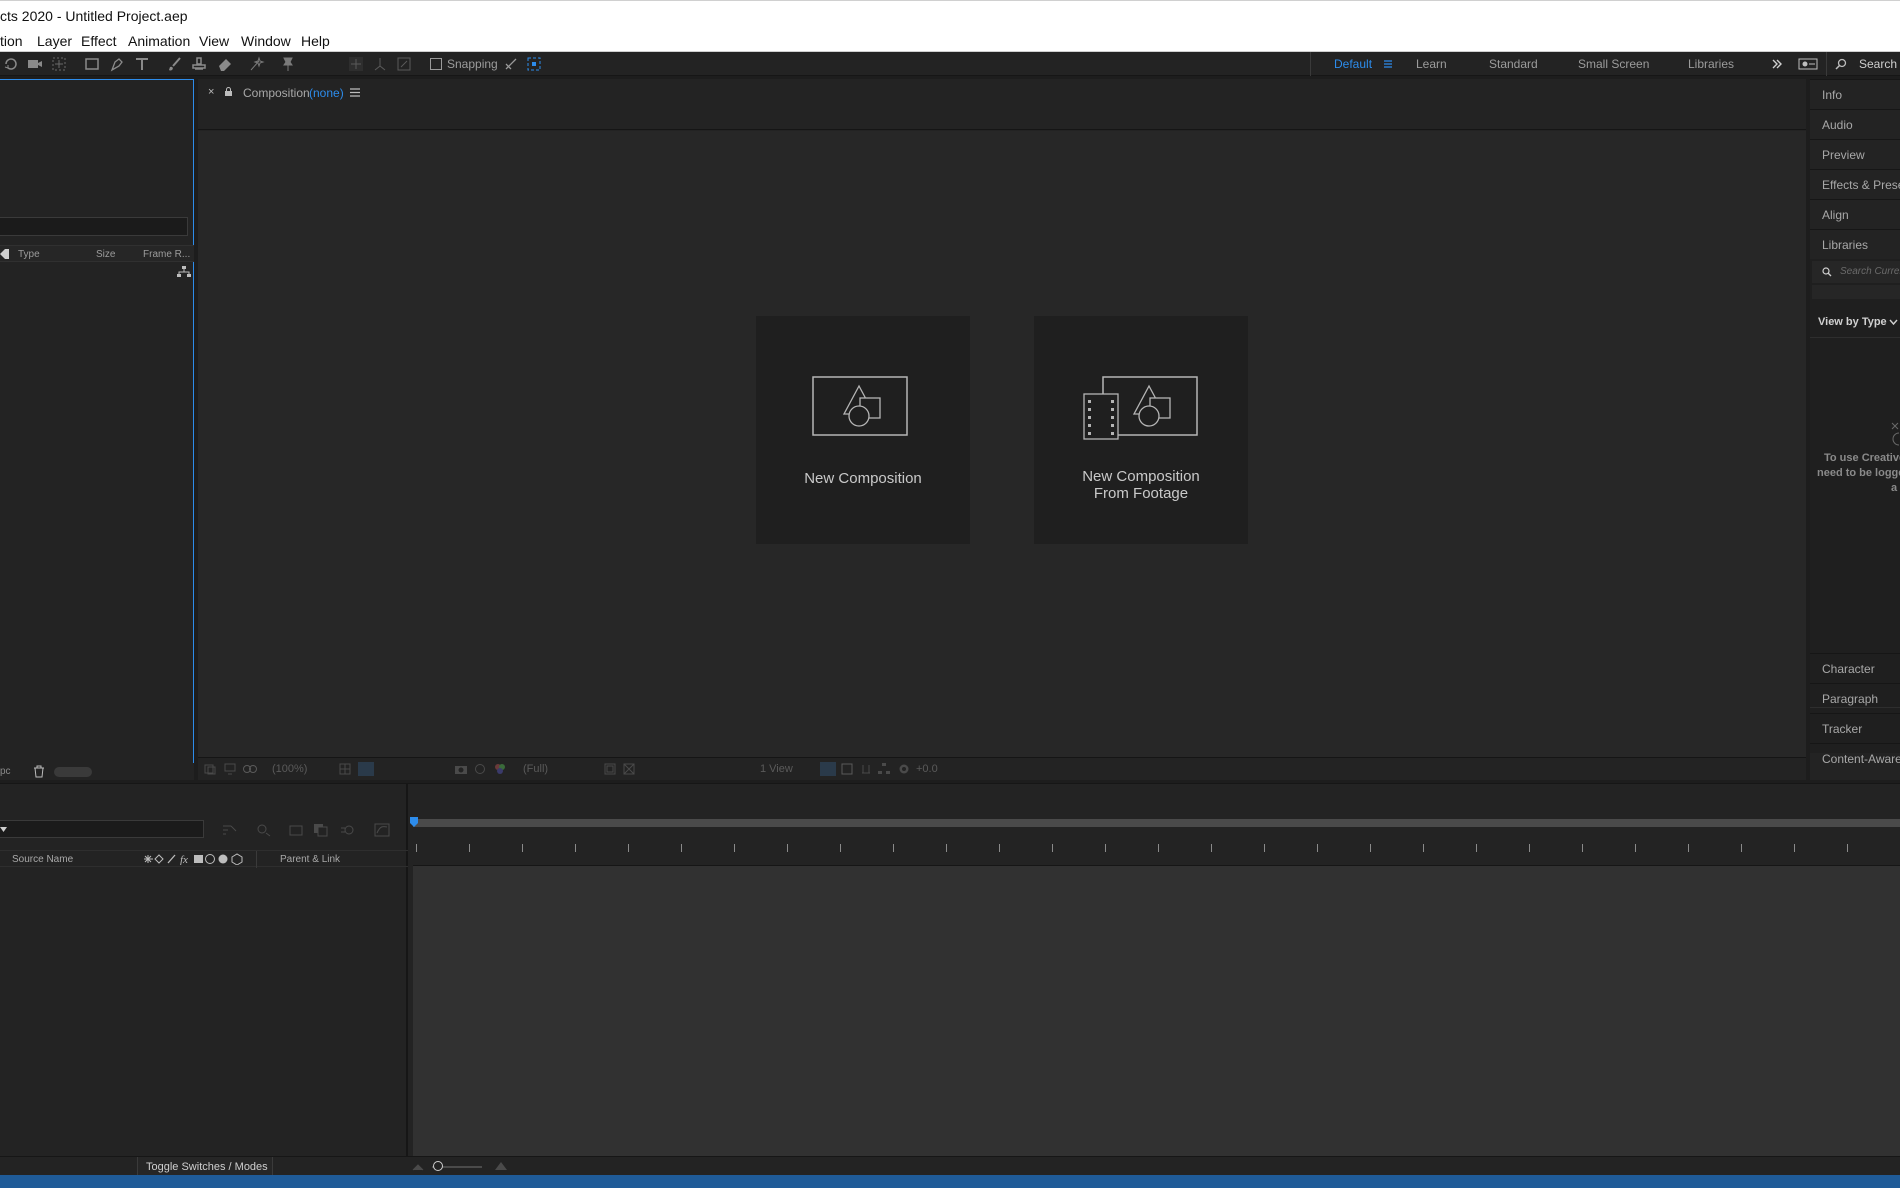 The image size is (1900, 1188). Describe the element at coordinates (276, 93) in the screenshot. I see `composition-tab-label: Composition` at that location.